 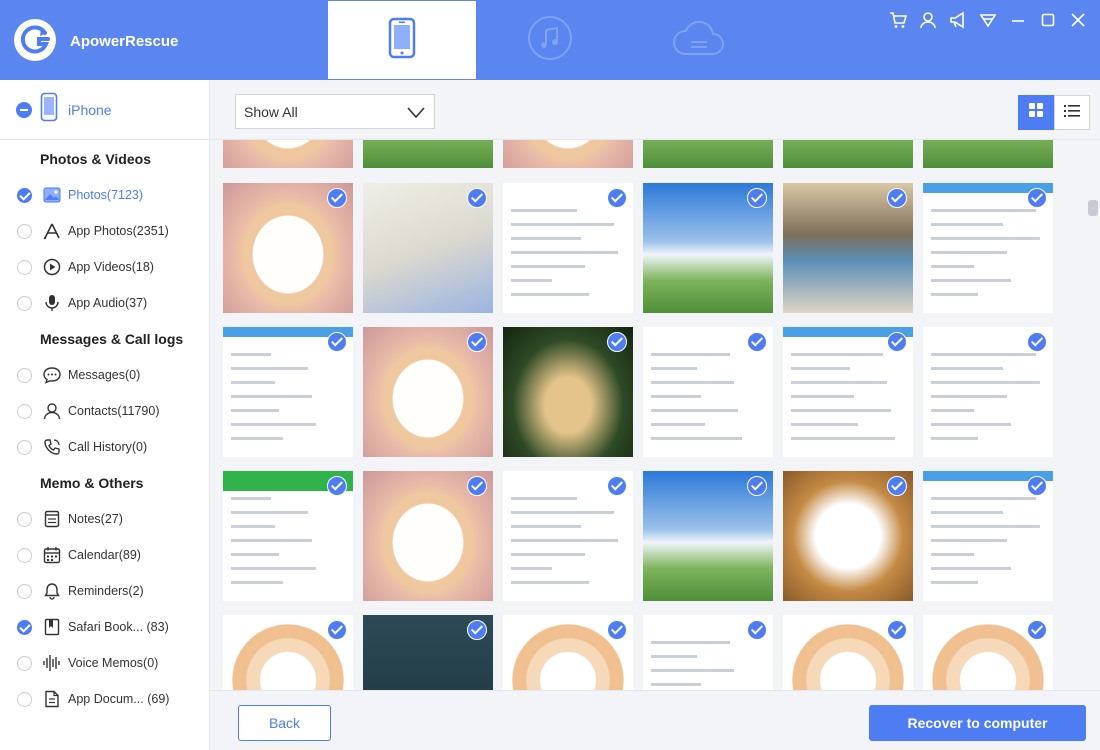 I want to click on sidebar-item-contacts: Contacts(11790), so click(x=104, y=411).